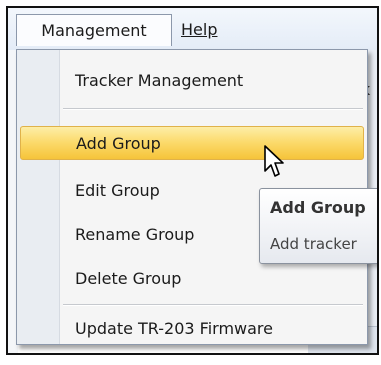 This screenshot has height=365, width=381. What do you see at coordinates (192, 143) in the screenshot?
I see `menu-item-add-group: Add Group` at bounding box center [192, 143].